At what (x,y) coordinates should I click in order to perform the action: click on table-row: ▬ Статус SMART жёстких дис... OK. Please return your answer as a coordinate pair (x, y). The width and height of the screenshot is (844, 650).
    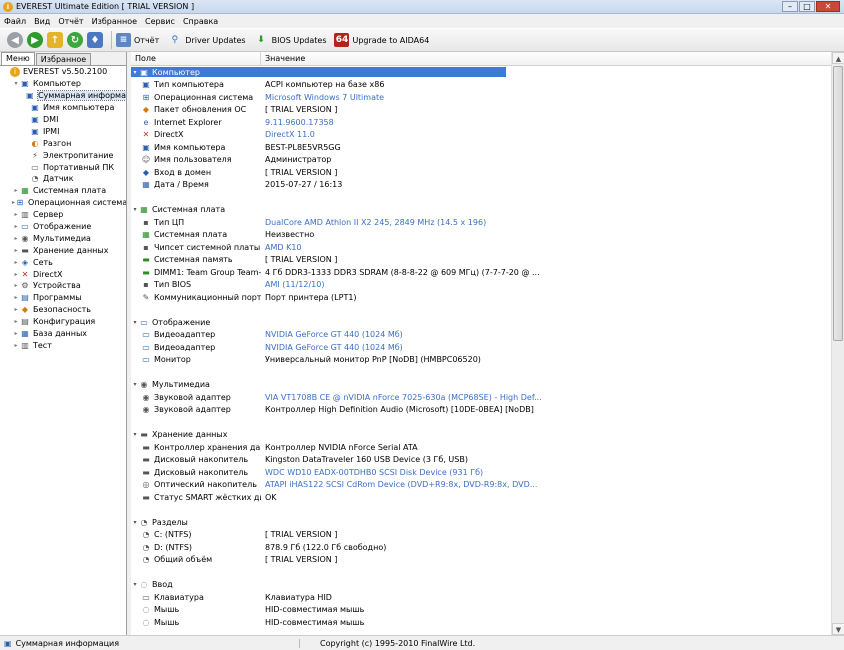
    Looking at the image, I should click on (481, 497).